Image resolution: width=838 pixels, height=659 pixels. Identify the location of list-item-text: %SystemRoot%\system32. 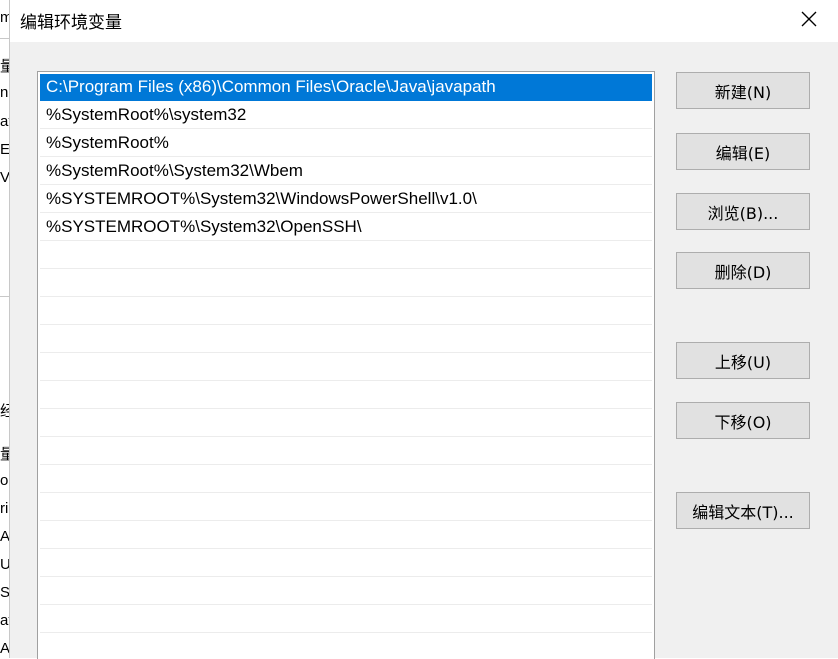
(146, 114).